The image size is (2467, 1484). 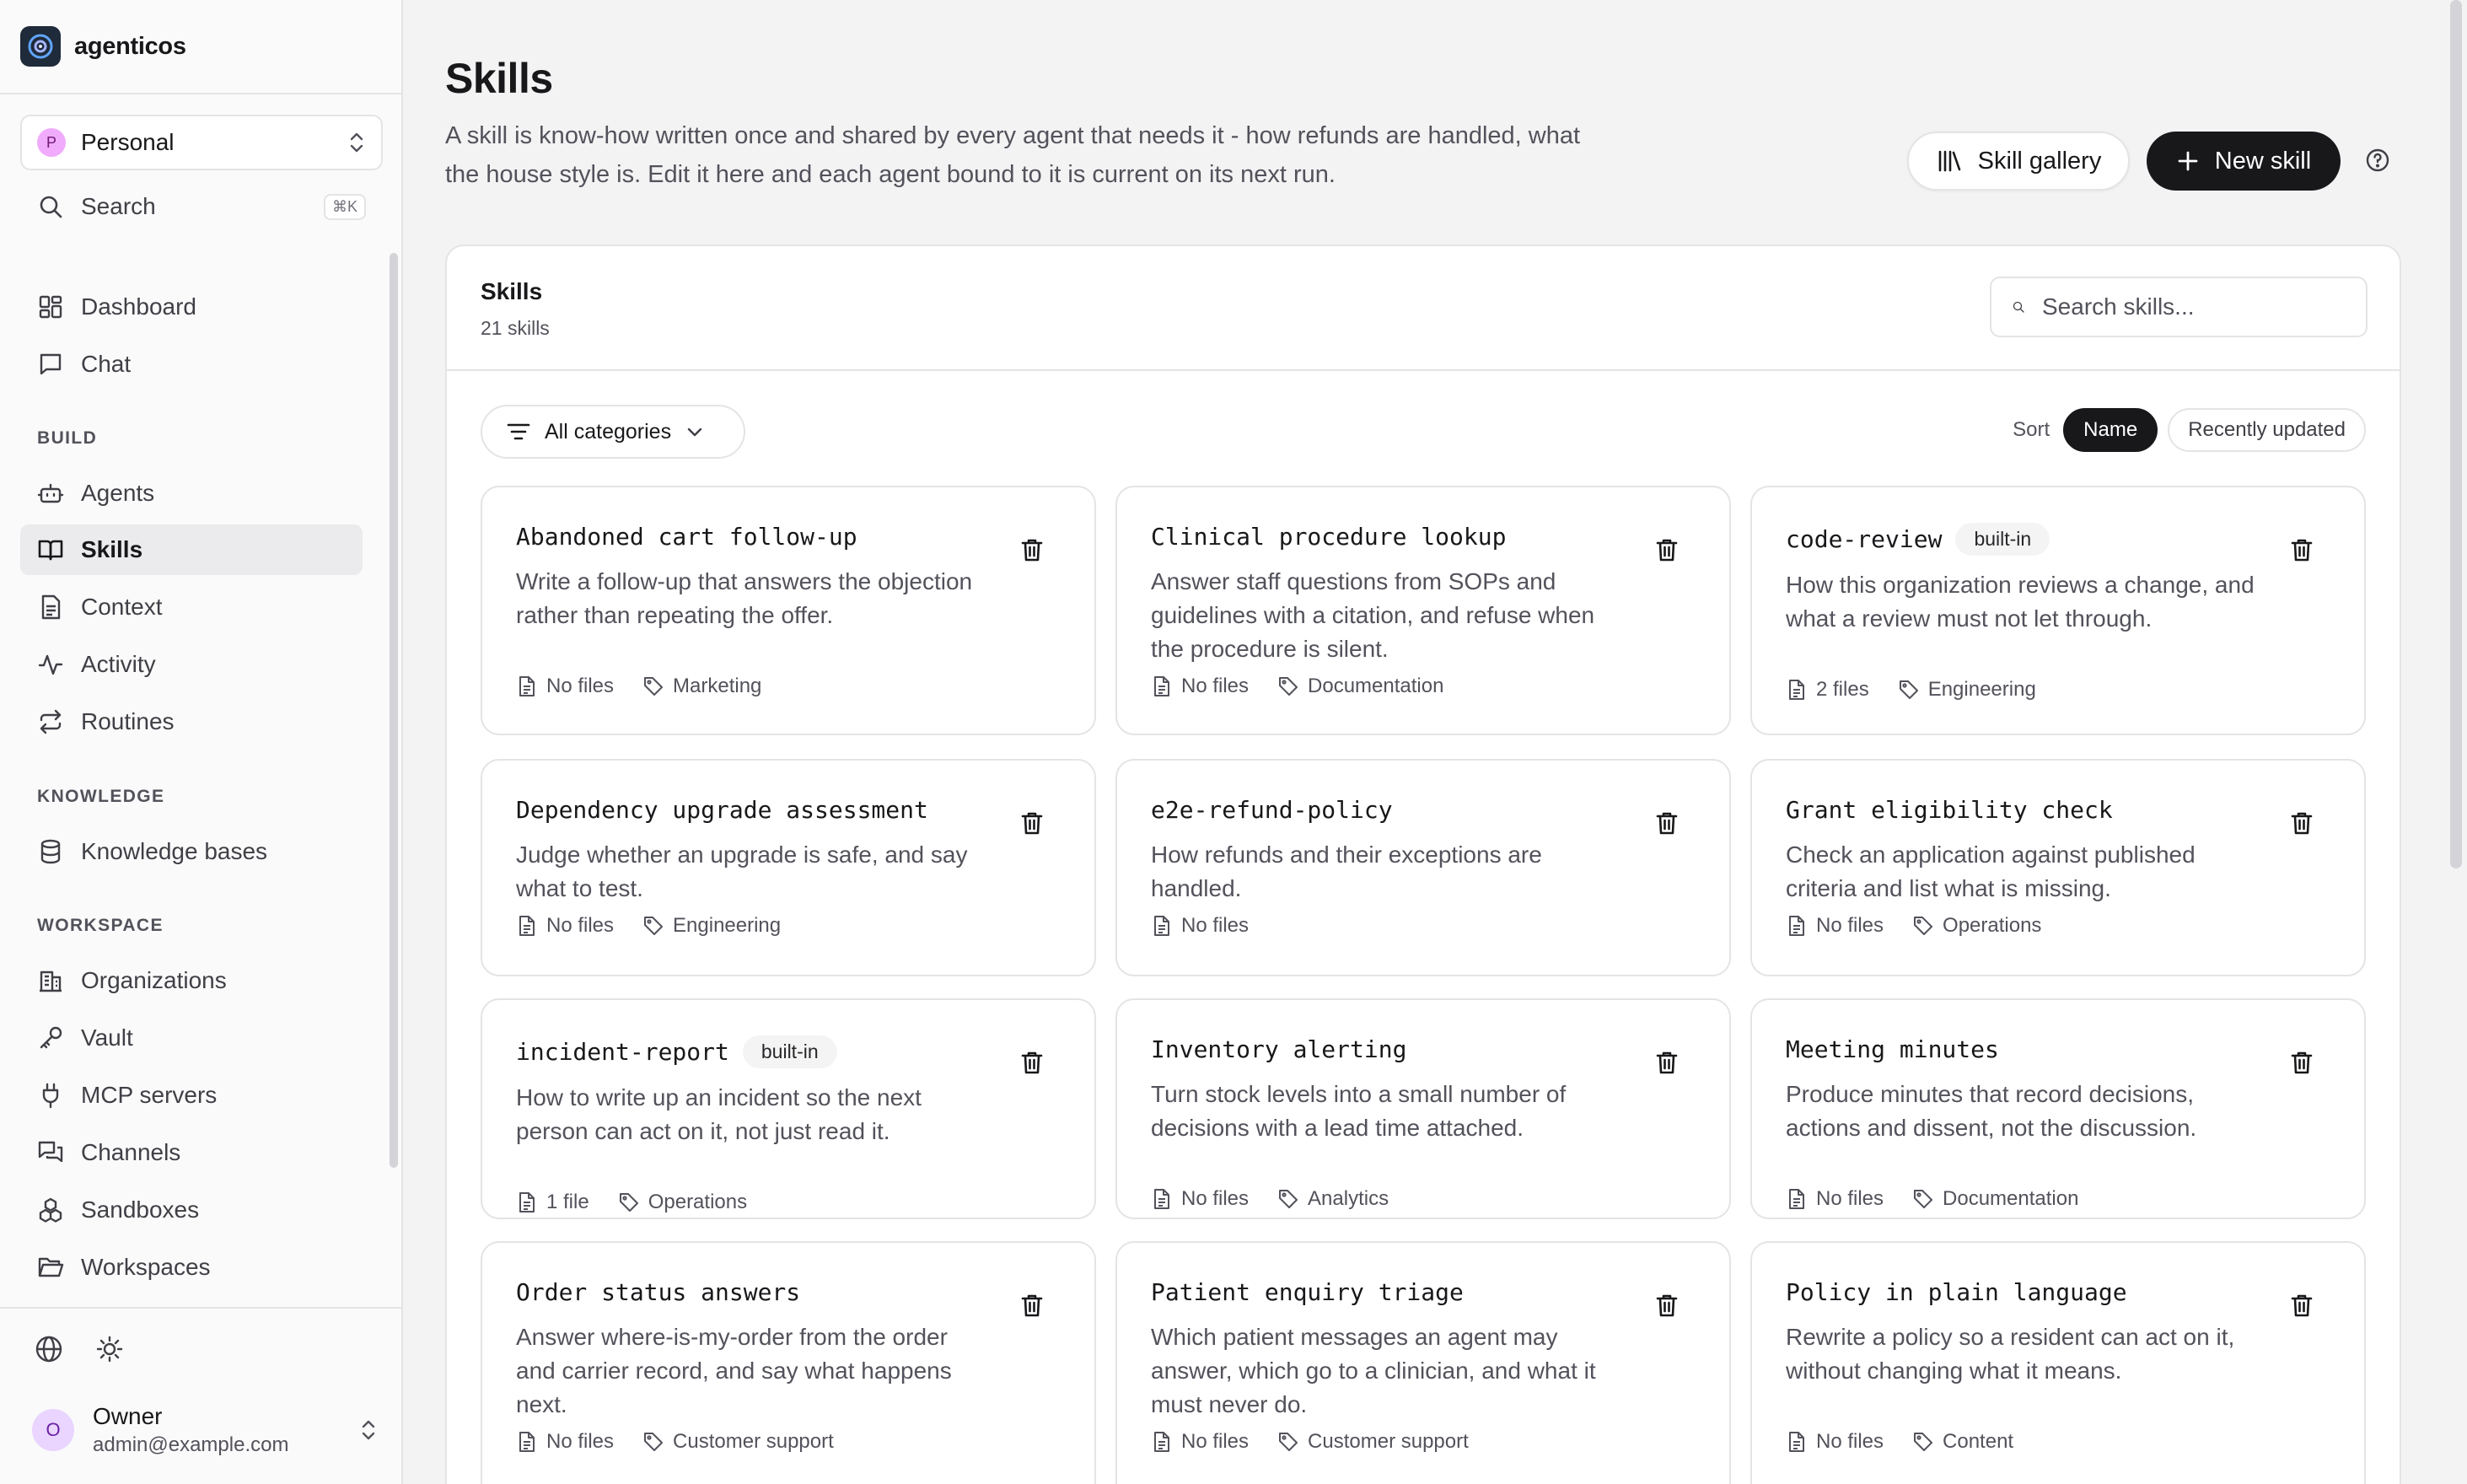 What do you see at coordinates (191, 549) in the screenshot?
I see `sidebar-item-skills: Skills` at bounding box center [191, 549].